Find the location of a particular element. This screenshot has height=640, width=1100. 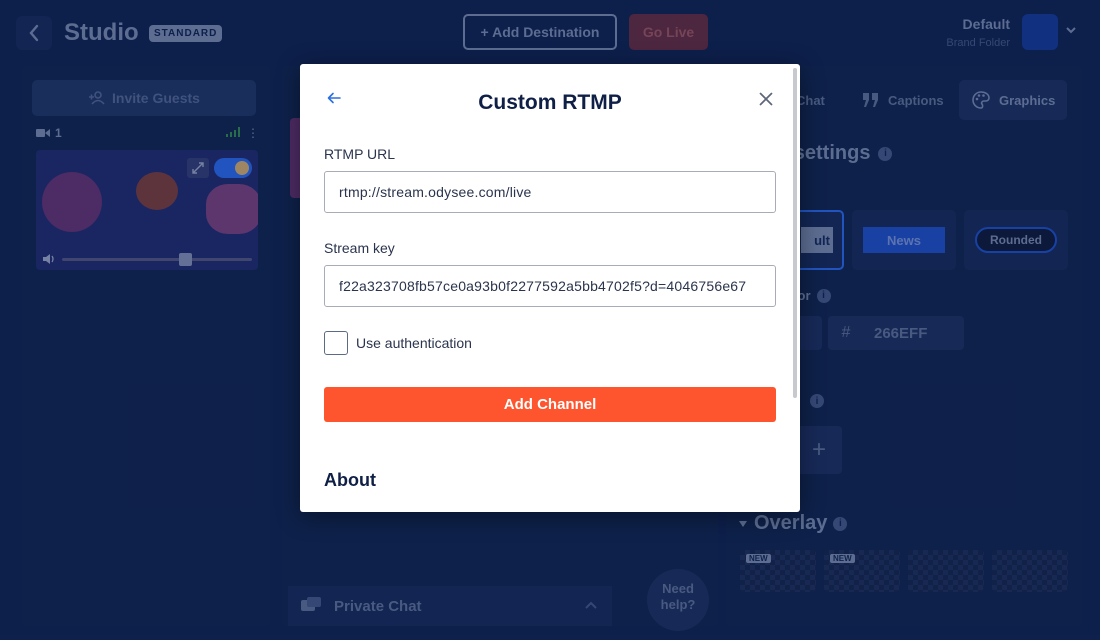

close-button is located at coordinates (766, 99).